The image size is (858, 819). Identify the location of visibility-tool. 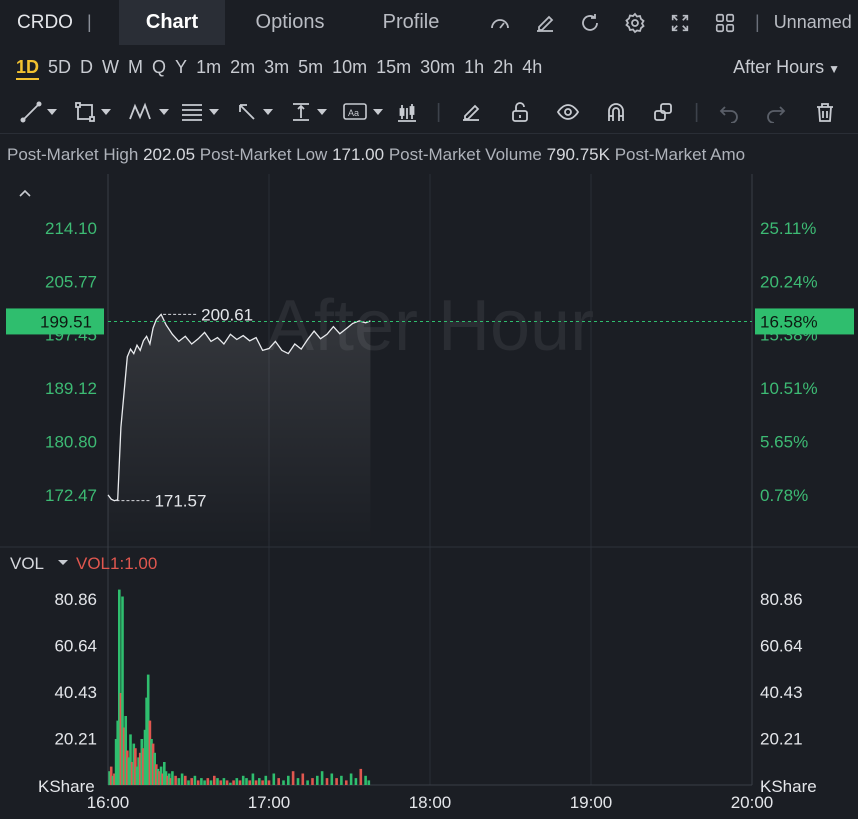
(568, 112).